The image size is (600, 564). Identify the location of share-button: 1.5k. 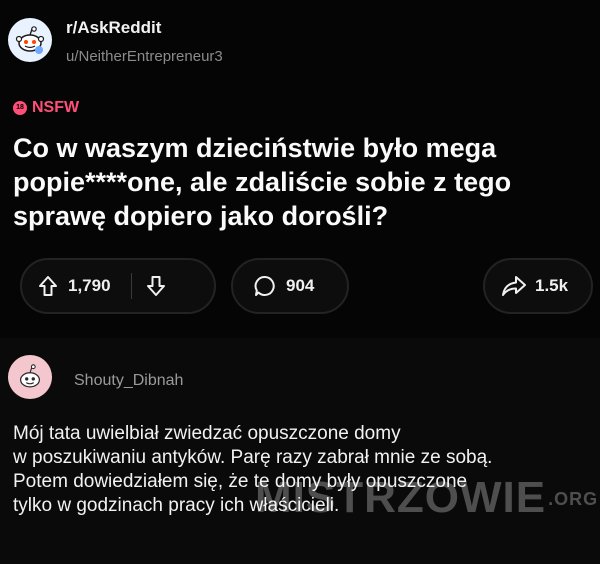
(538, 286).